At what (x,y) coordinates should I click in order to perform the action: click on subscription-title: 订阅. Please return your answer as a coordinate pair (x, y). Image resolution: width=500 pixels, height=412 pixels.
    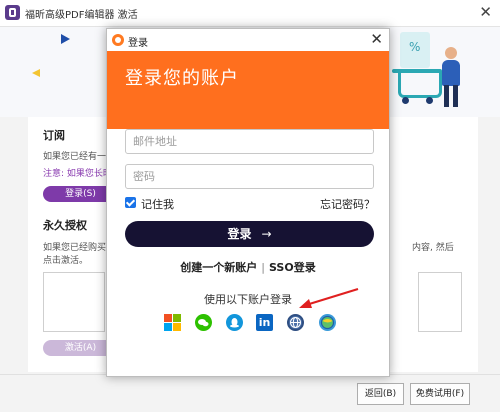
    Looking at the image, I should click on (54, 135).